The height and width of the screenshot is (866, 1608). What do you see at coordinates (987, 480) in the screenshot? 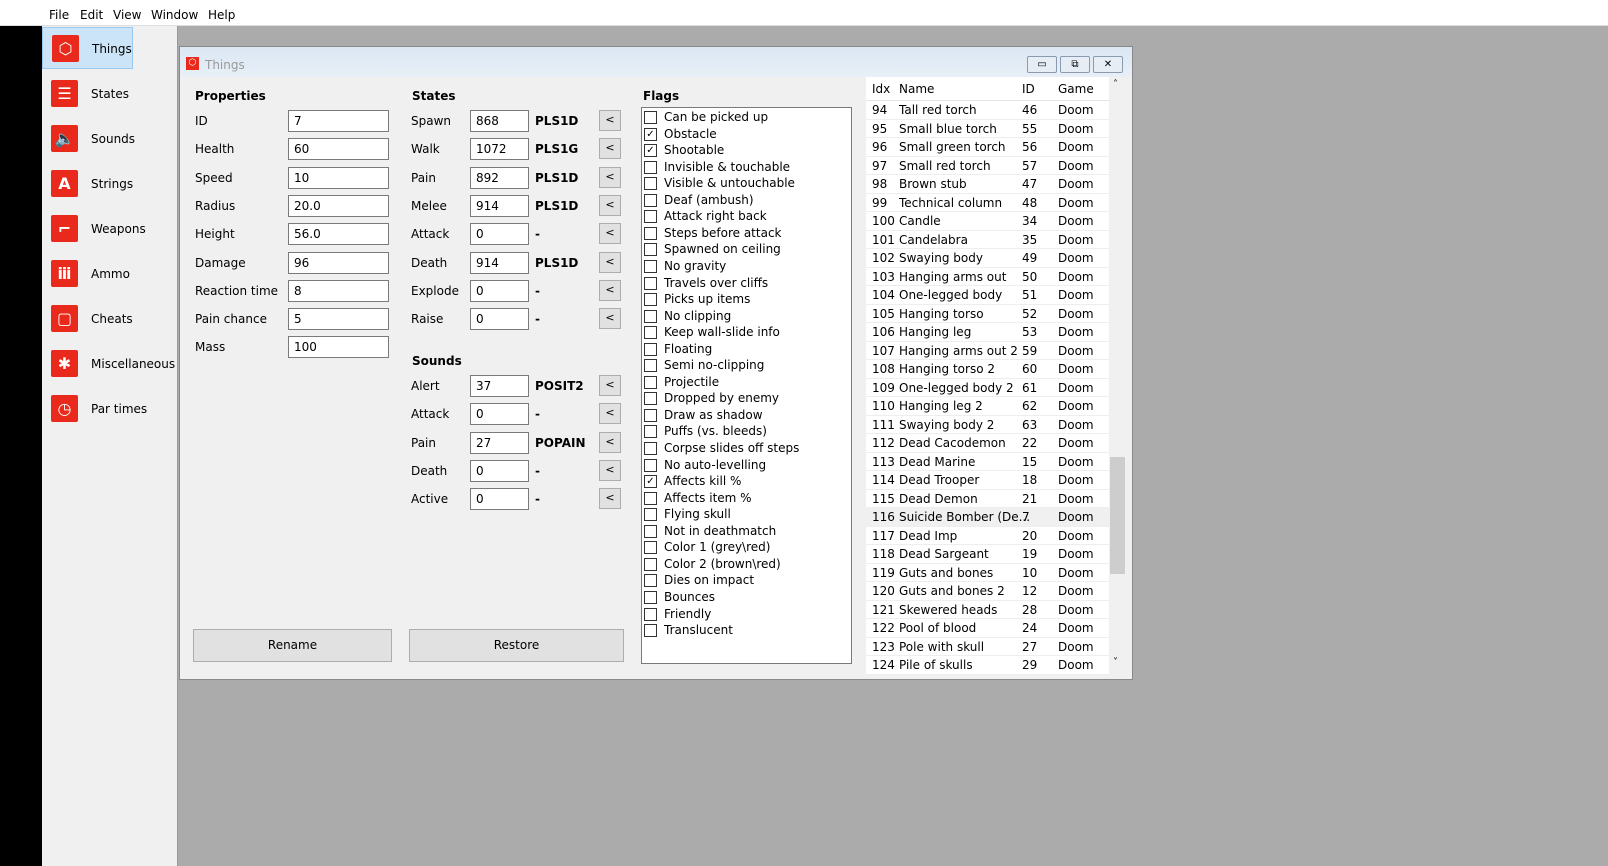
I see `table-row: 114 Dead Trooper 18 Doom` at bounding box center [987, 480].